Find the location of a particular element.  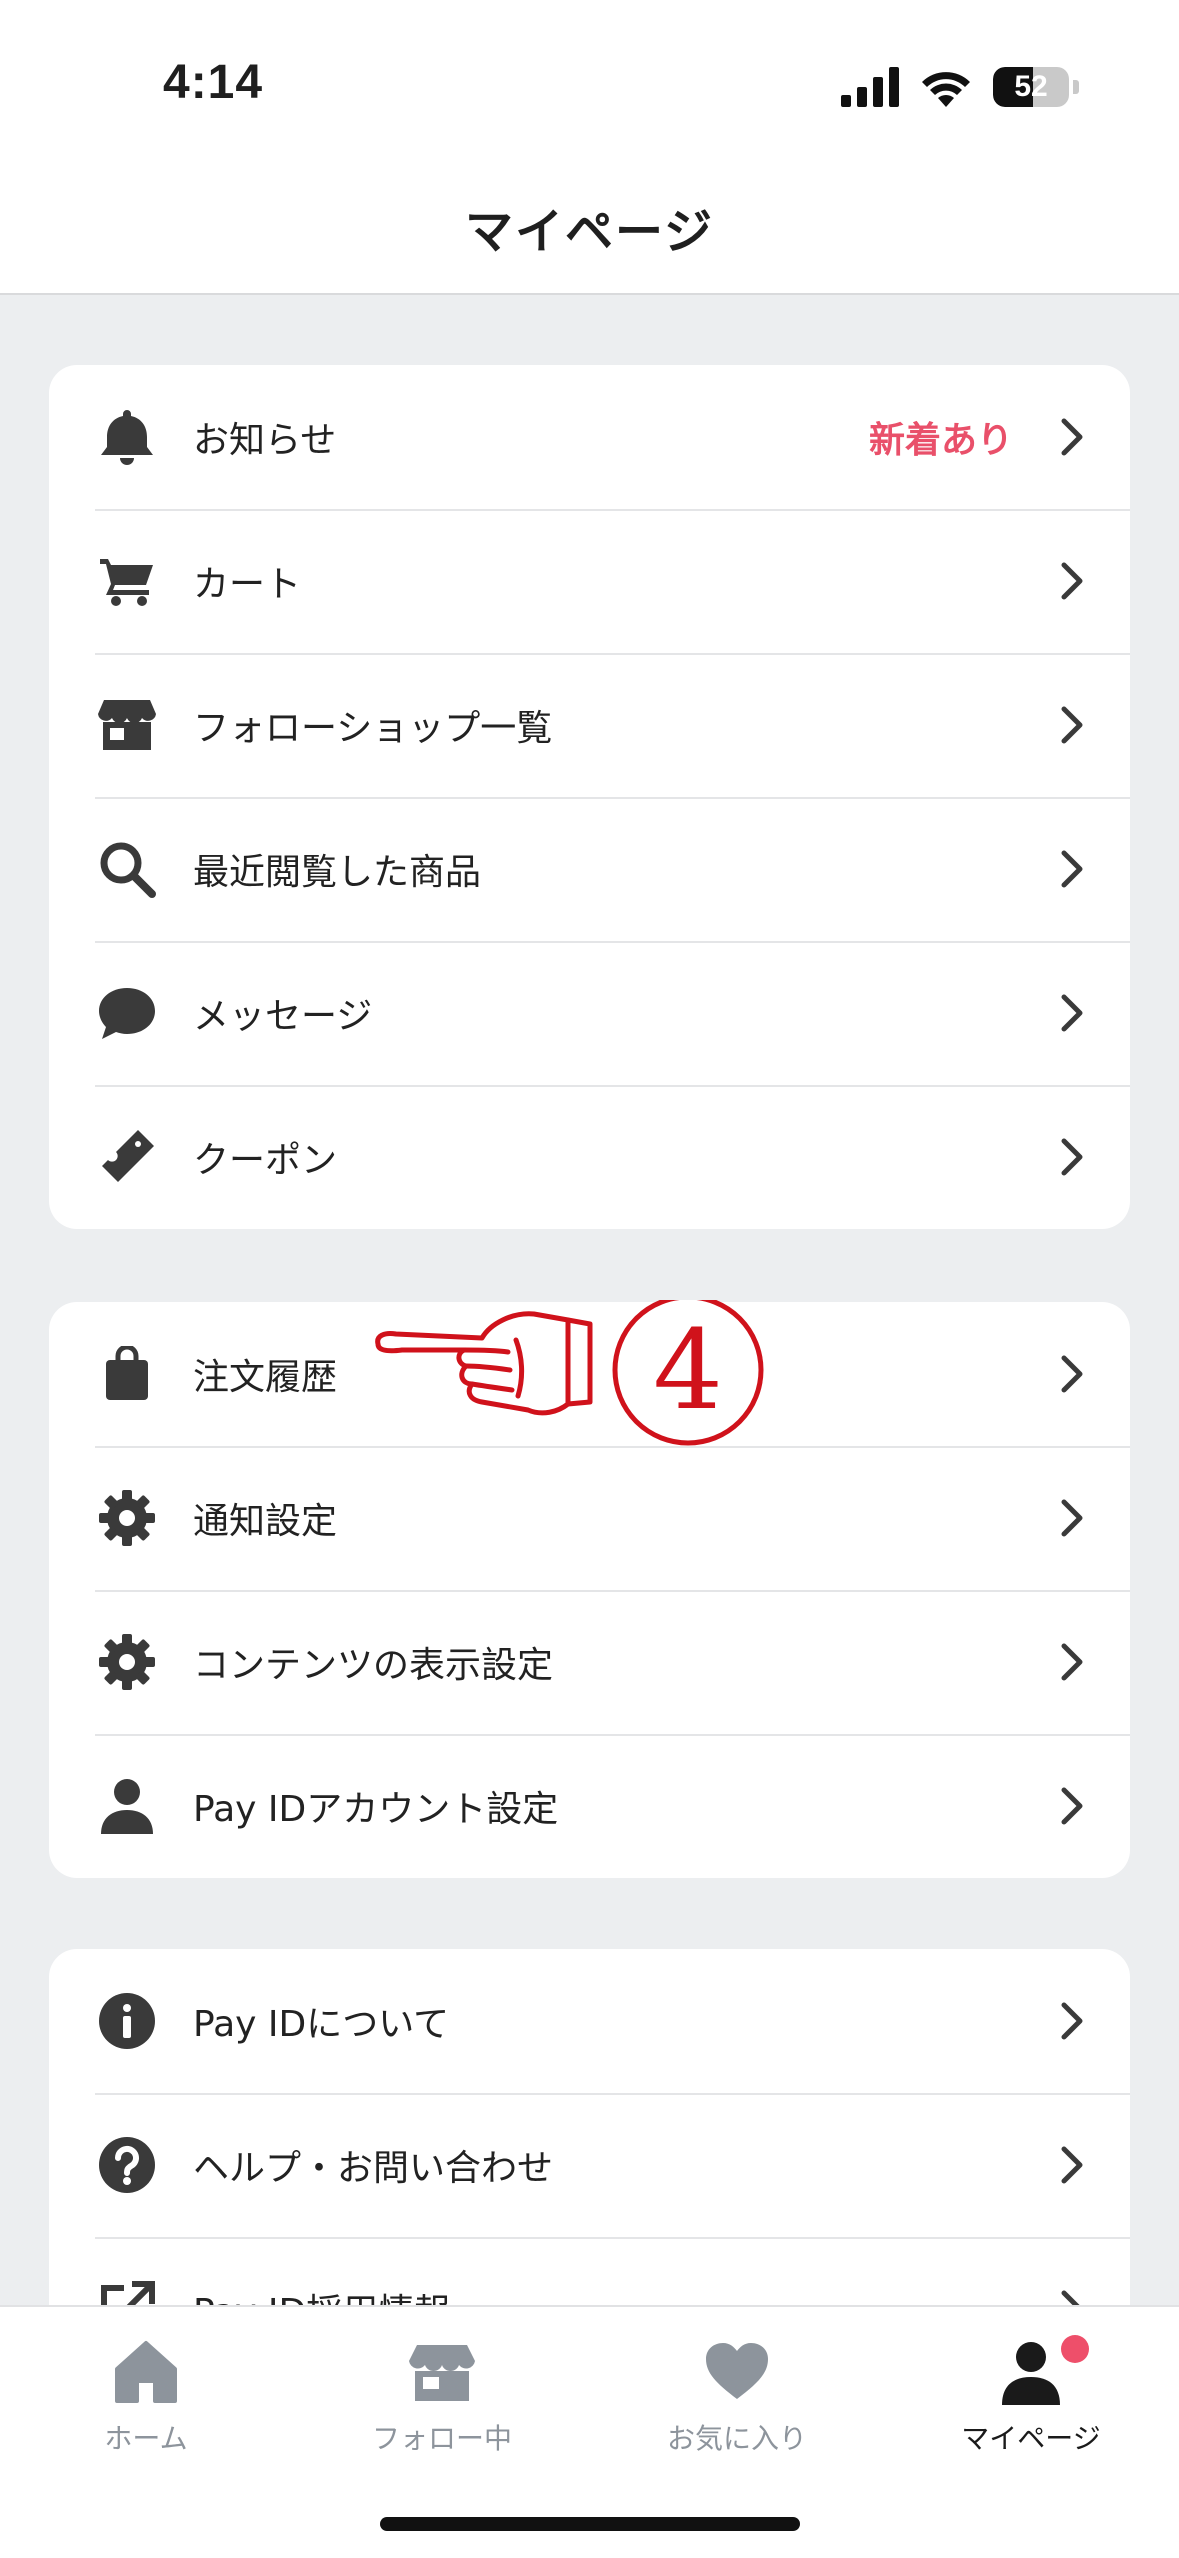

home-icon is located at coordinates (146, 2372).